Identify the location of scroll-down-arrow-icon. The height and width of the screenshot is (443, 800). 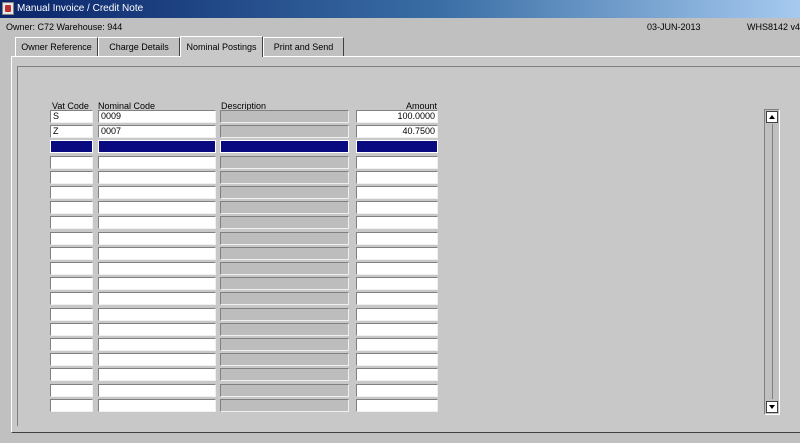
(772, 407).